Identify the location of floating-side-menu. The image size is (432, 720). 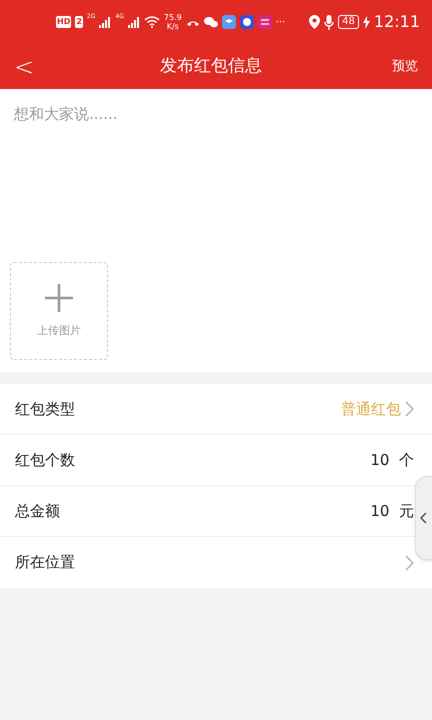
(423, 518).